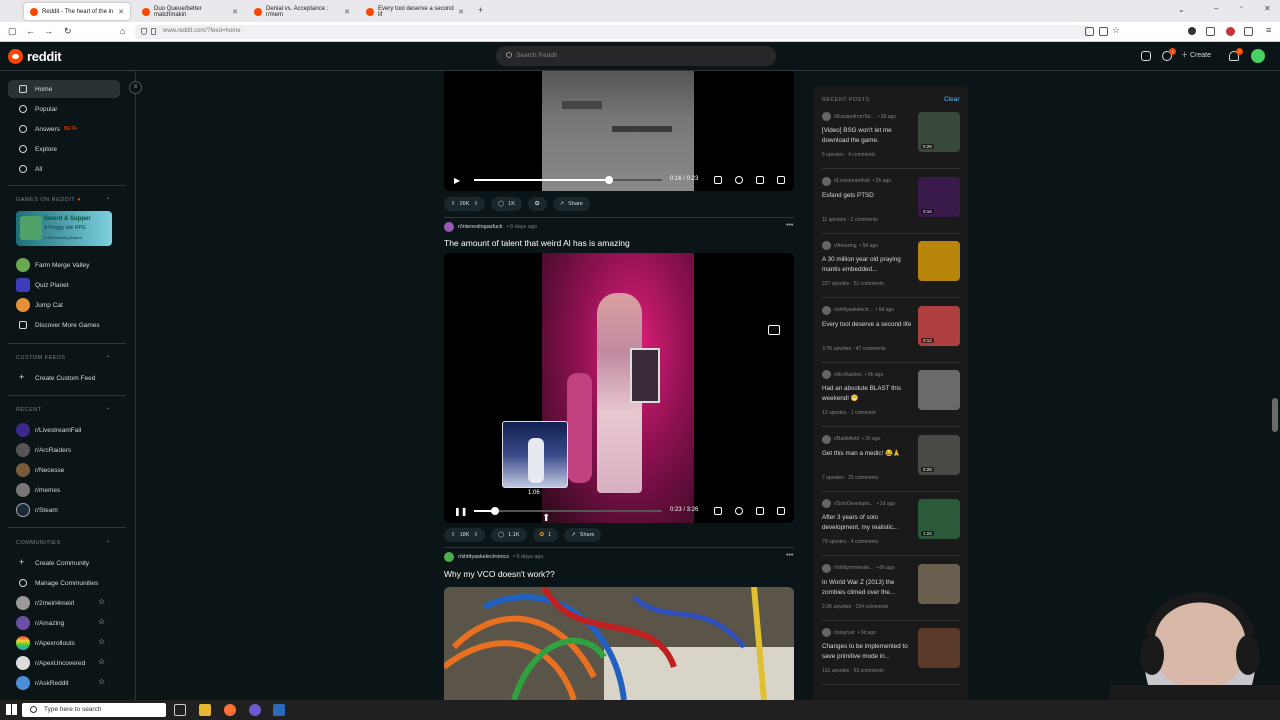 The height and width of the screenshot is (720, 1280). Describe the element at coordinates (739, 180) in the screenshot. I see `settings-gear-icon` at that location.